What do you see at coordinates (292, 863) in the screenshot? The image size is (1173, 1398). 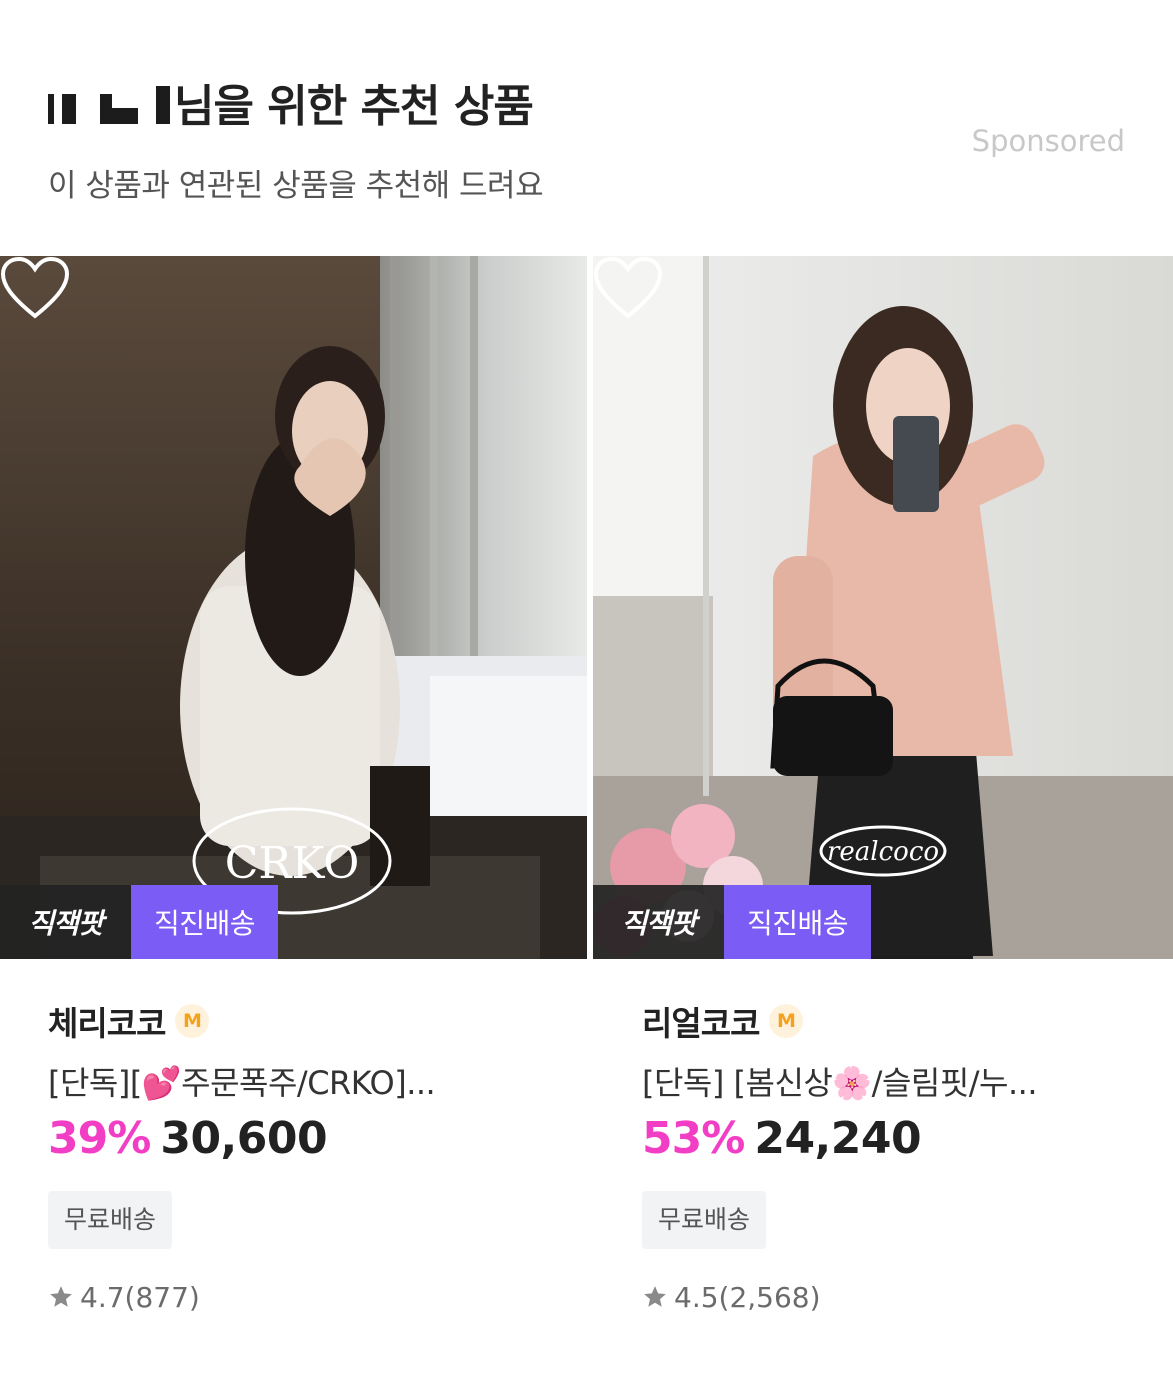 I see `watermark-text: CRKO` at bounding box center [292, 863].